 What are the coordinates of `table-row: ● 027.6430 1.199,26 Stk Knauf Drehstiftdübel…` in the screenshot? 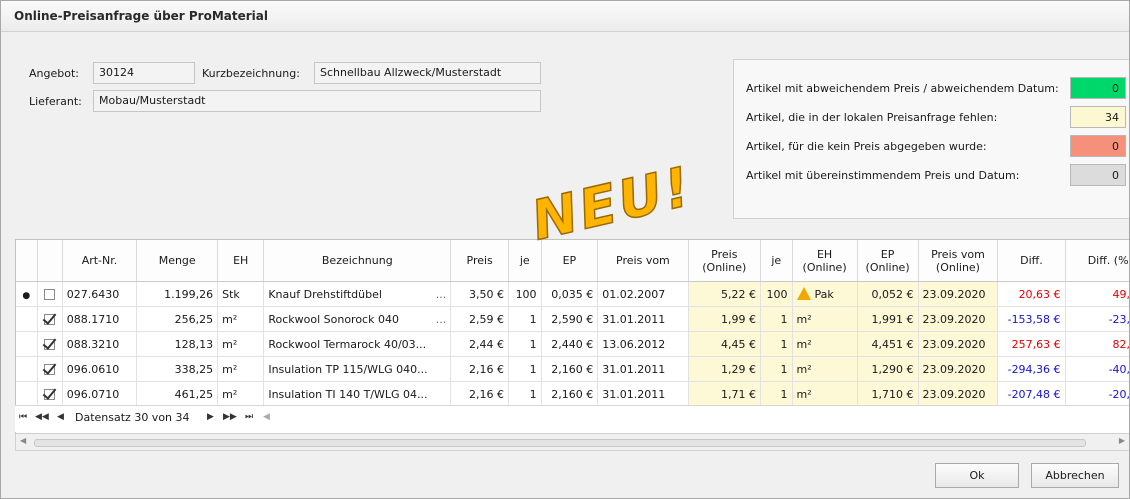 It's located at (572, 294).